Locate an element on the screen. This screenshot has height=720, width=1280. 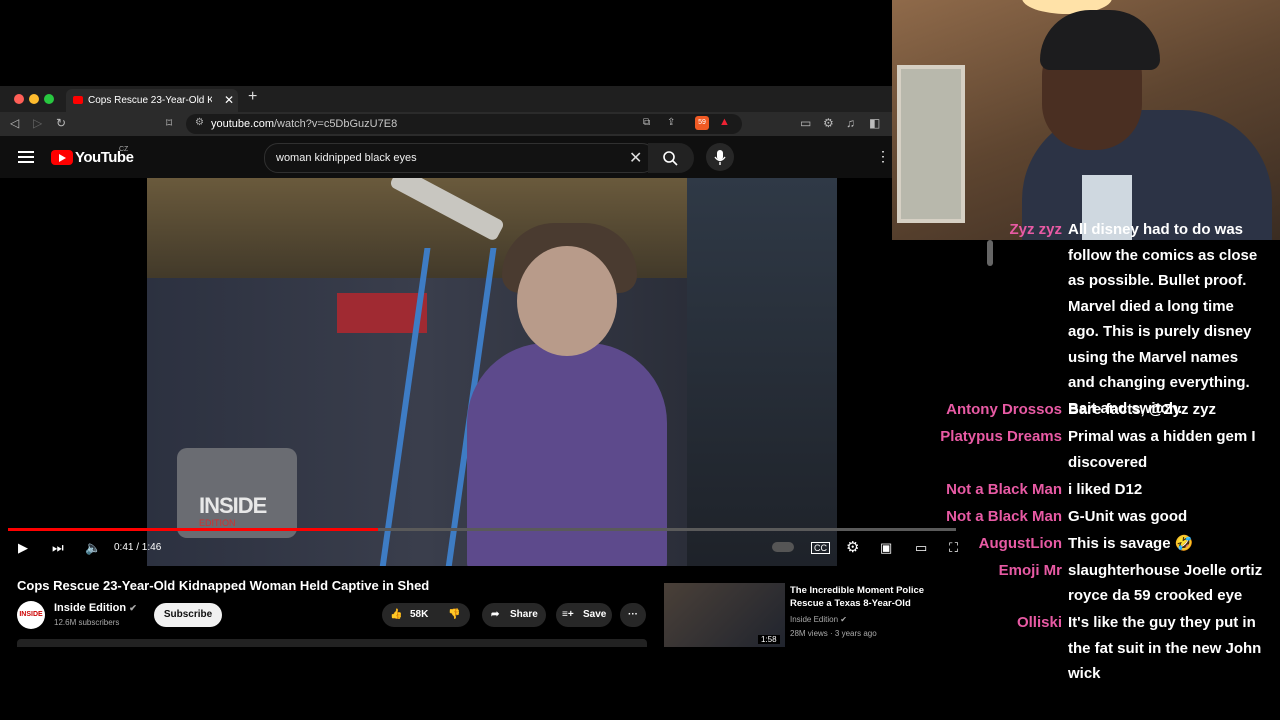
chat-username: Olliski is located at coordinates (1039, 623).